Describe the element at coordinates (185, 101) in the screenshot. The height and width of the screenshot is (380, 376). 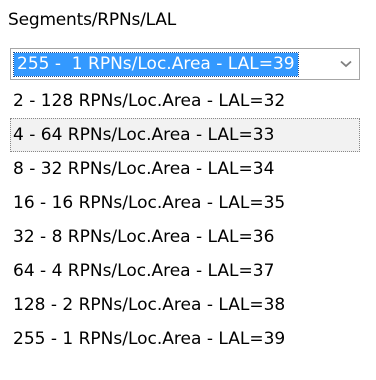
I see `dropdown-option: 2 - 128 RPNs/Loc.Area - LAL=32` at that location.